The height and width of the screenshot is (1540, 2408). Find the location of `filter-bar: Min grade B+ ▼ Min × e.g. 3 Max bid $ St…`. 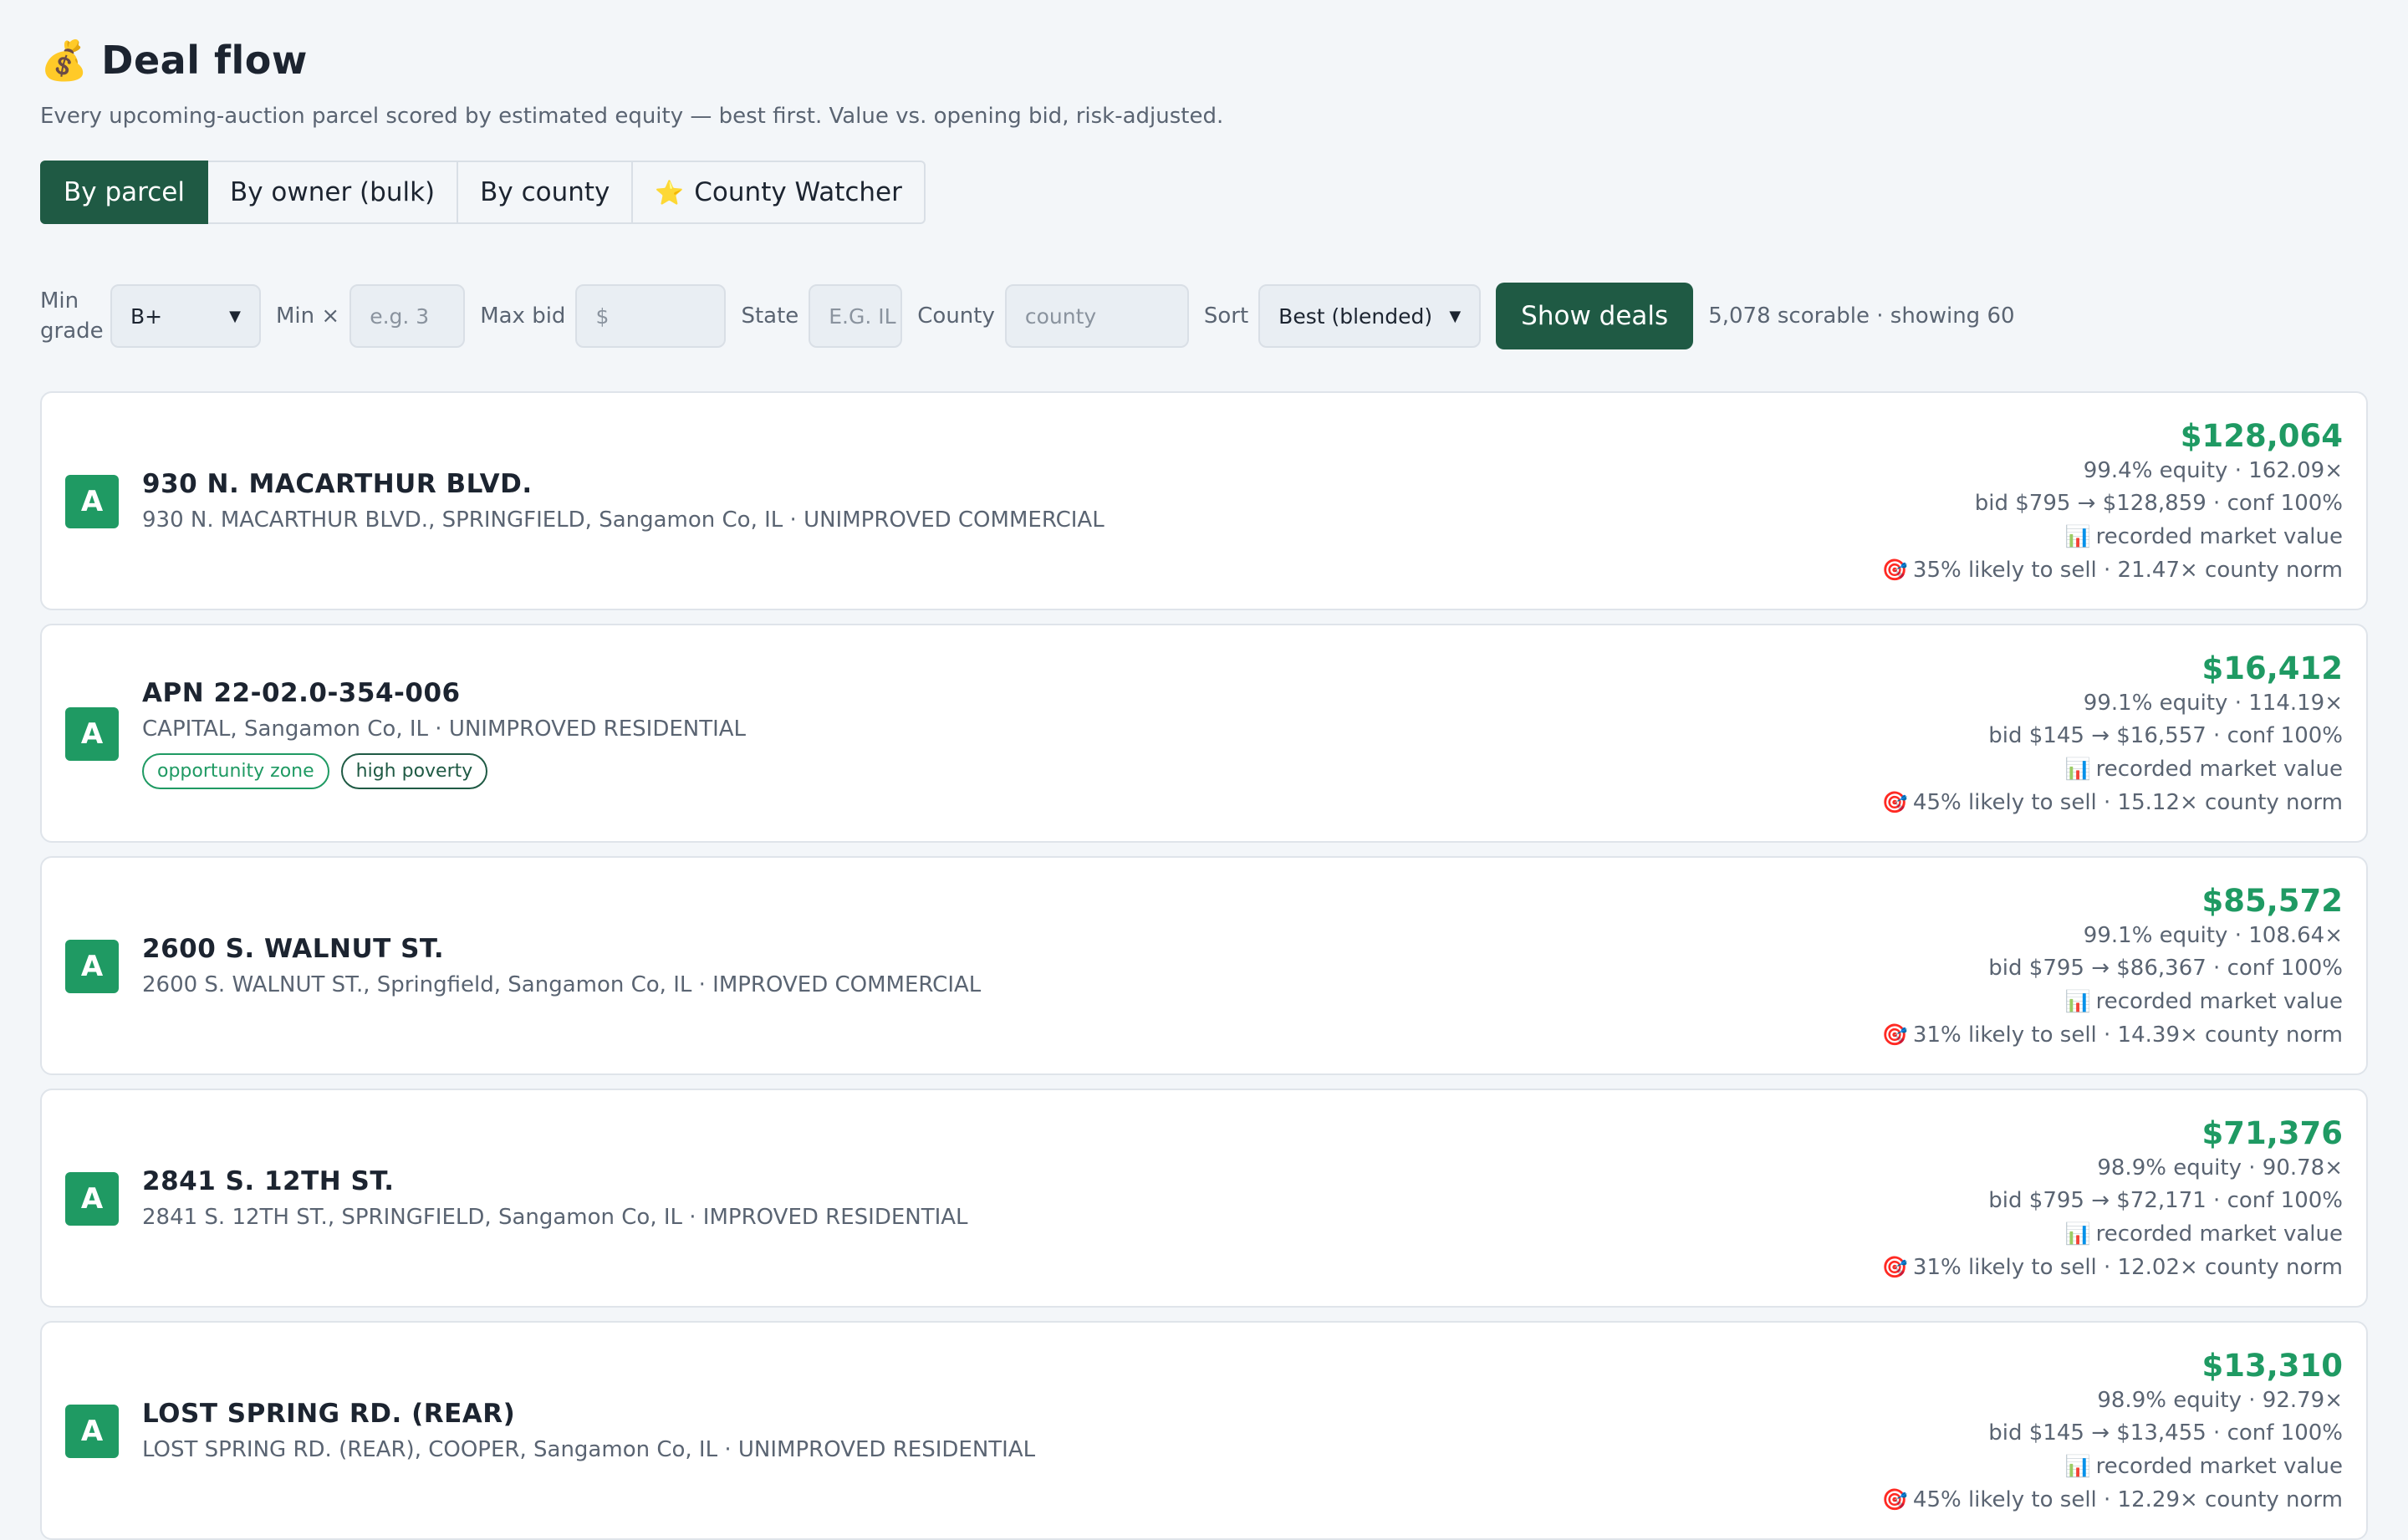

filter-bar: Min grade B+ ▼ Min × e.g. 3 Max bid $ St… is located at coordinates (1204, 316).